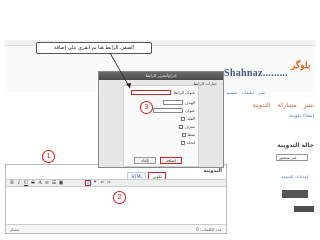 This screenshot has width=320, height=240. Describe the element at coordinates (180, 126) in the screenshot. I see `id-checkbox` at that location.